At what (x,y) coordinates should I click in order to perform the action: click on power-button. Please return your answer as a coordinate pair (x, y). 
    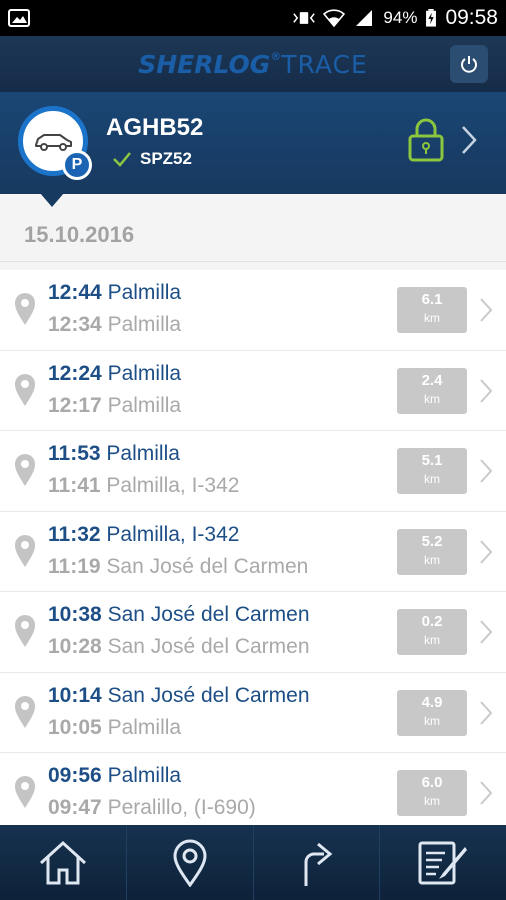
    Looking at the image, I should click on (469, 64).